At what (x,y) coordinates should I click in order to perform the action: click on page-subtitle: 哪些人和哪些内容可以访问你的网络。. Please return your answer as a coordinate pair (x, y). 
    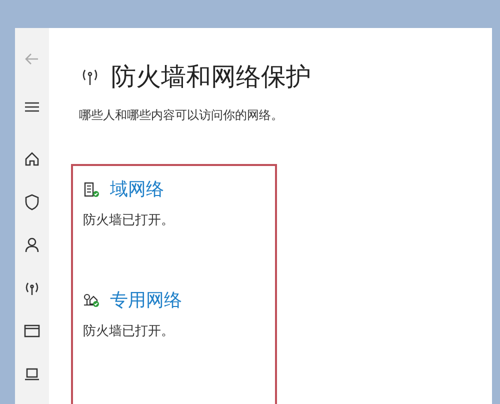
    Looking at the image, I should click on (181, 115).